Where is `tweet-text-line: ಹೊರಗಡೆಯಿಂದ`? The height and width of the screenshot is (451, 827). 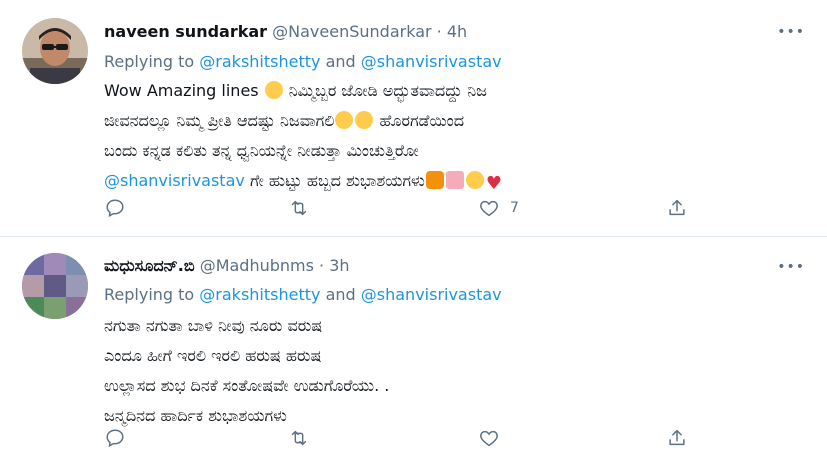
tweet-text-line: ಹೊರಗಡೆಯಿಂದ is located at coordinates (419, 120).